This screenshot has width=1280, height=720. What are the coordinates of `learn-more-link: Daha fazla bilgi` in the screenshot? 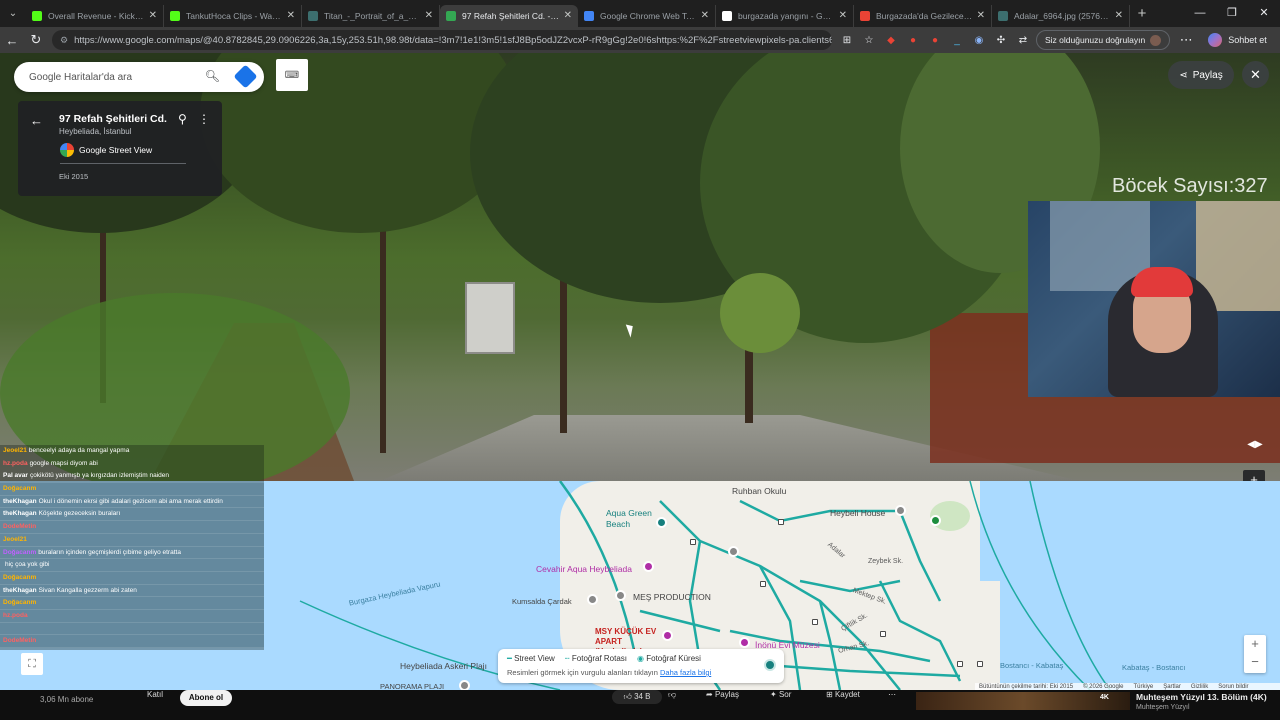 It's located at (685, 672).